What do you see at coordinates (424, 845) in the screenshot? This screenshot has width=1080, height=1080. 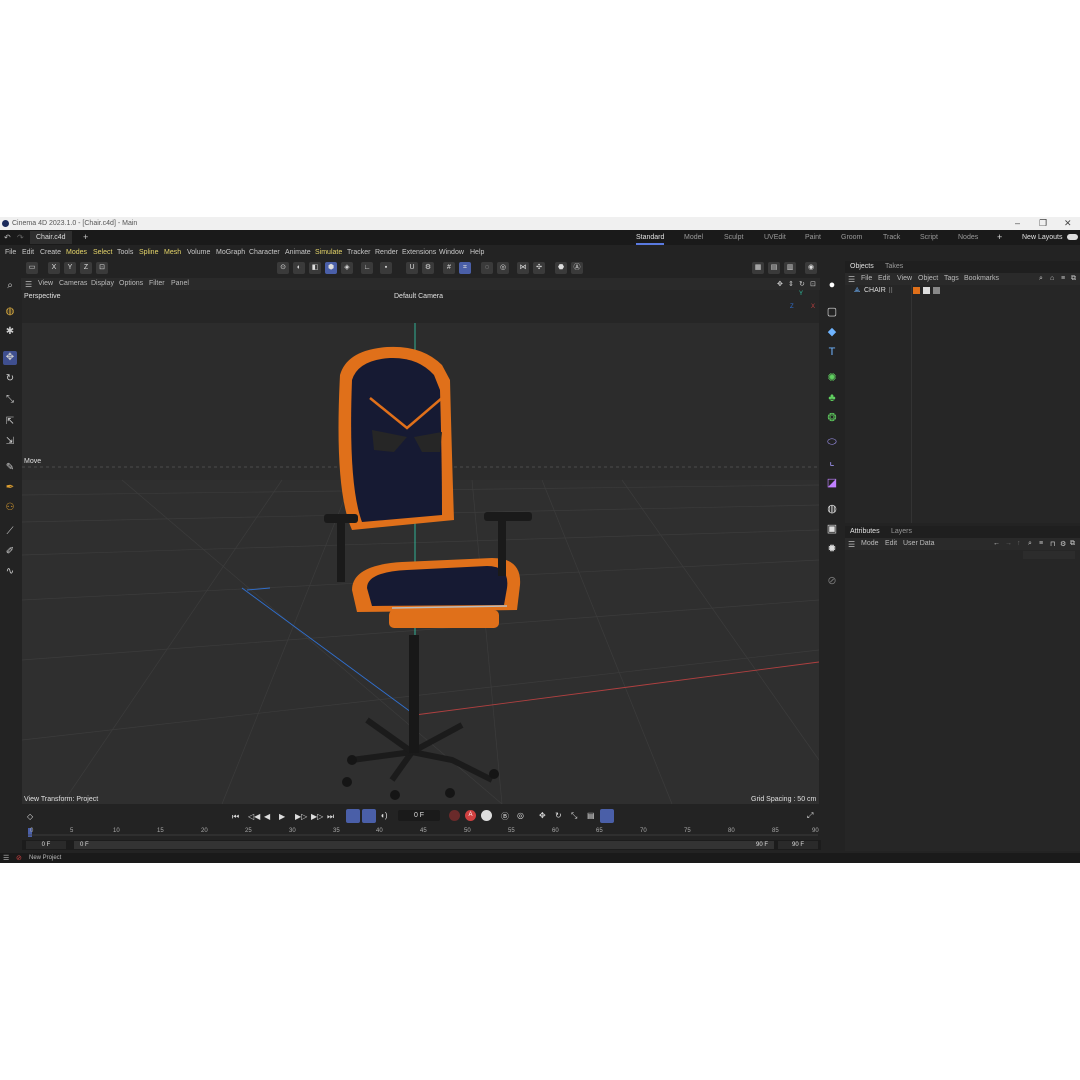 I see `preview-range-slider: 0 F 90 F` at bounding box center [424, 845].